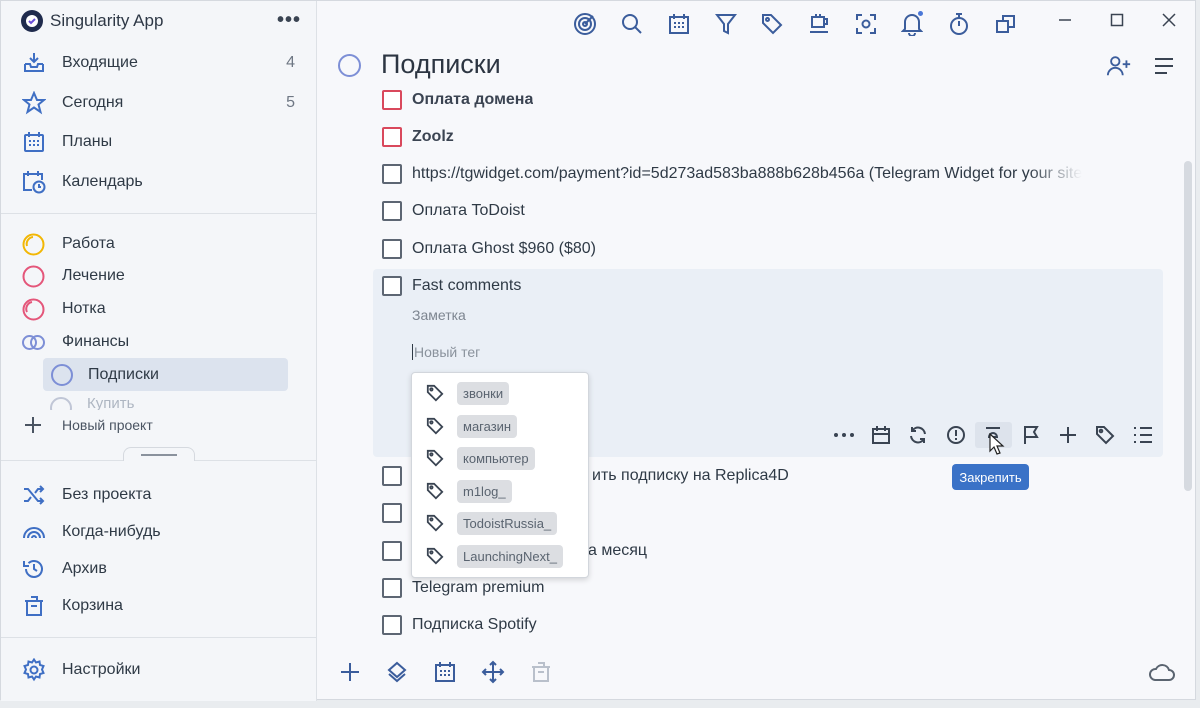  I want to click on scan-icon, so click(866, 24).